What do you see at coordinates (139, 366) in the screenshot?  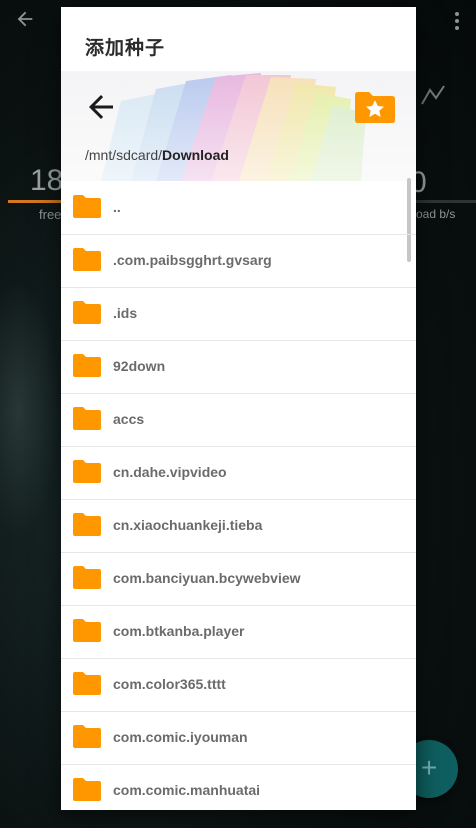 I see `folder-name: 92down` at bounding box center [139, 366].